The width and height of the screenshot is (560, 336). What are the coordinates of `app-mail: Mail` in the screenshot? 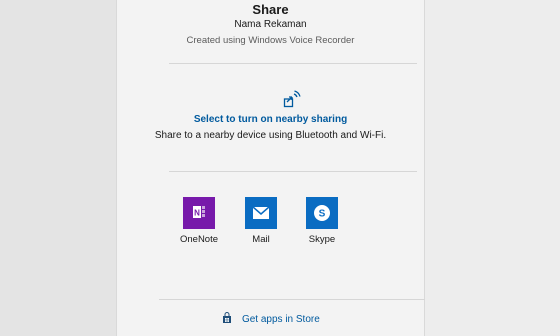 It's located at (261, 221).